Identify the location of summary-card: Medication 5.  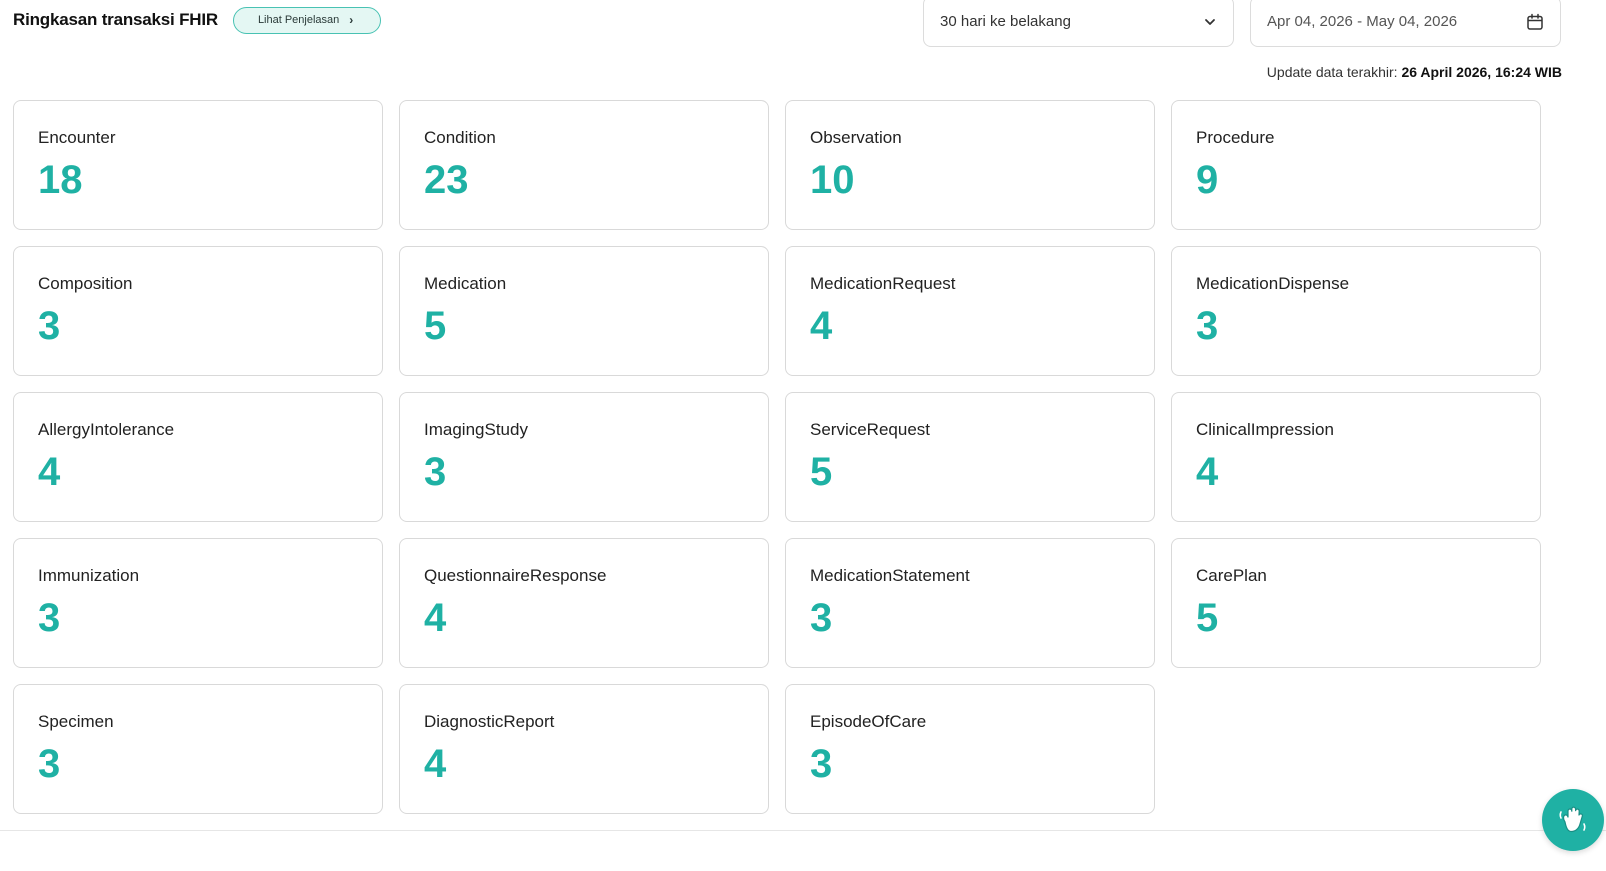
(584, 311).